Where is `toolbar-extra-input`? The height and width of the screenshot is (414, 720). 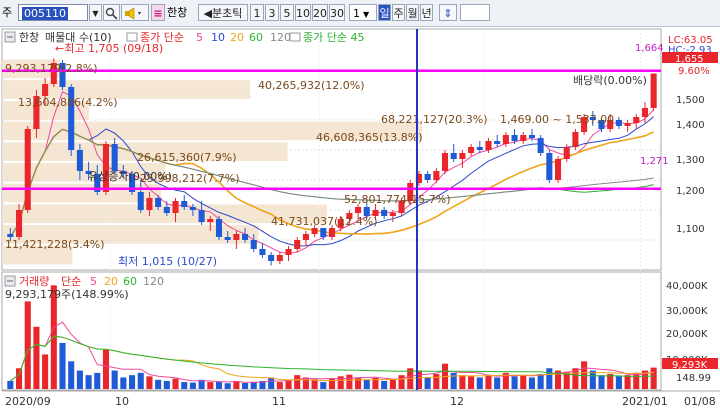
toolbar-extra-input is located at coordinates (475, 12).